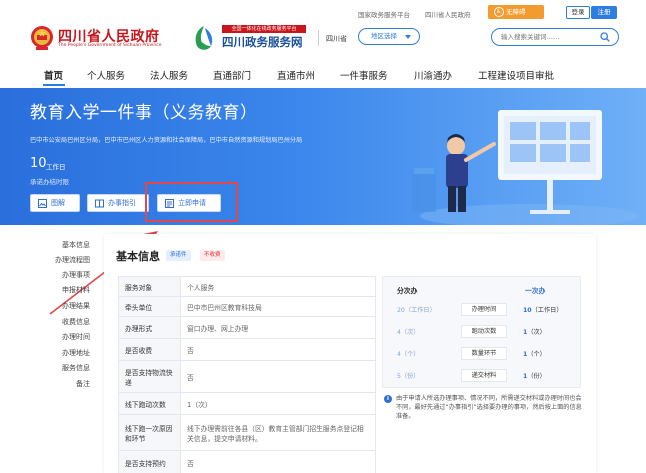 This screenshot has height=473, width=646. I want to click on table-row: 牵头单位 巴中市巴州区教育科技局, so click(247, 306).